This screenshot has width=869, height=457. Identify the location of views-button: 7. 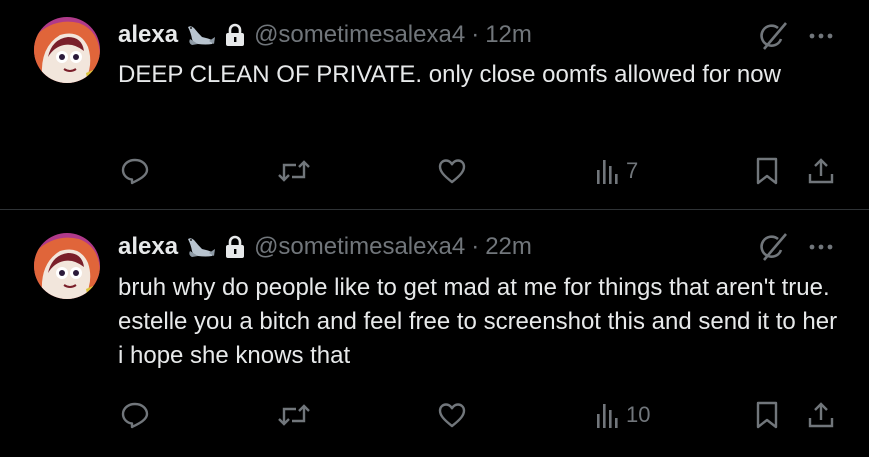
(617, 171).